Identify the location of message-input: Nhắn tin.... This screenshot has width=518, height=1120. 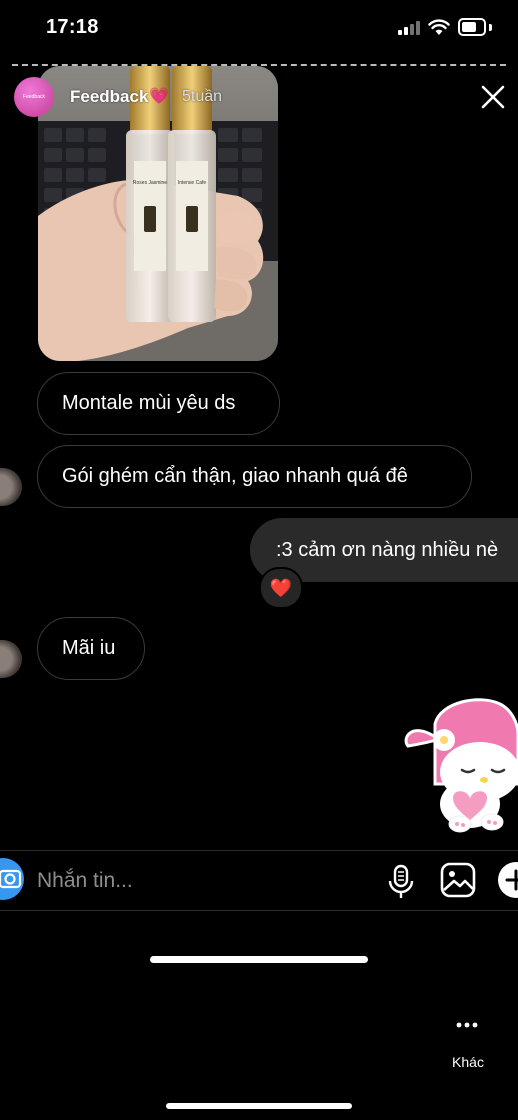
(202, 881).